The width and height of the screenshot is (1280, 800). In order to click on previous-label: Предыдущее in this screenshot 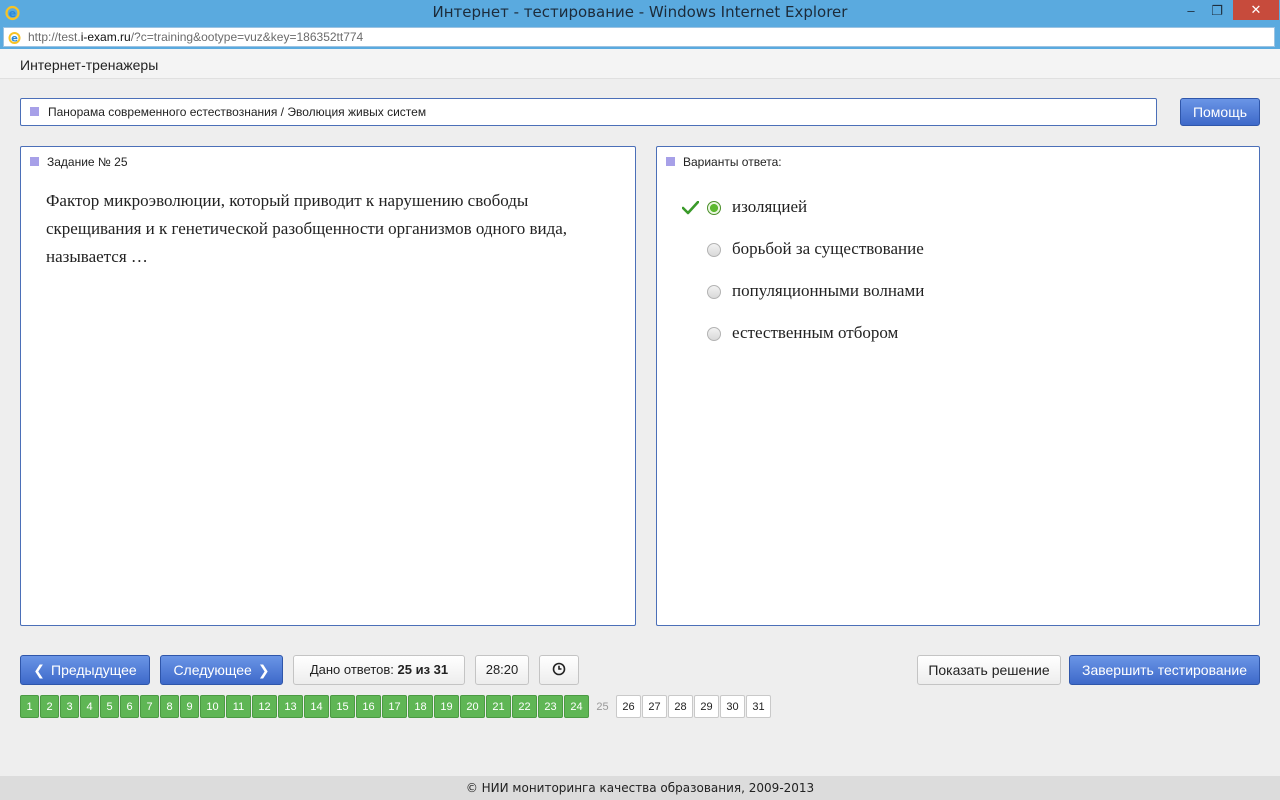, I will do `click(94, 670)`.